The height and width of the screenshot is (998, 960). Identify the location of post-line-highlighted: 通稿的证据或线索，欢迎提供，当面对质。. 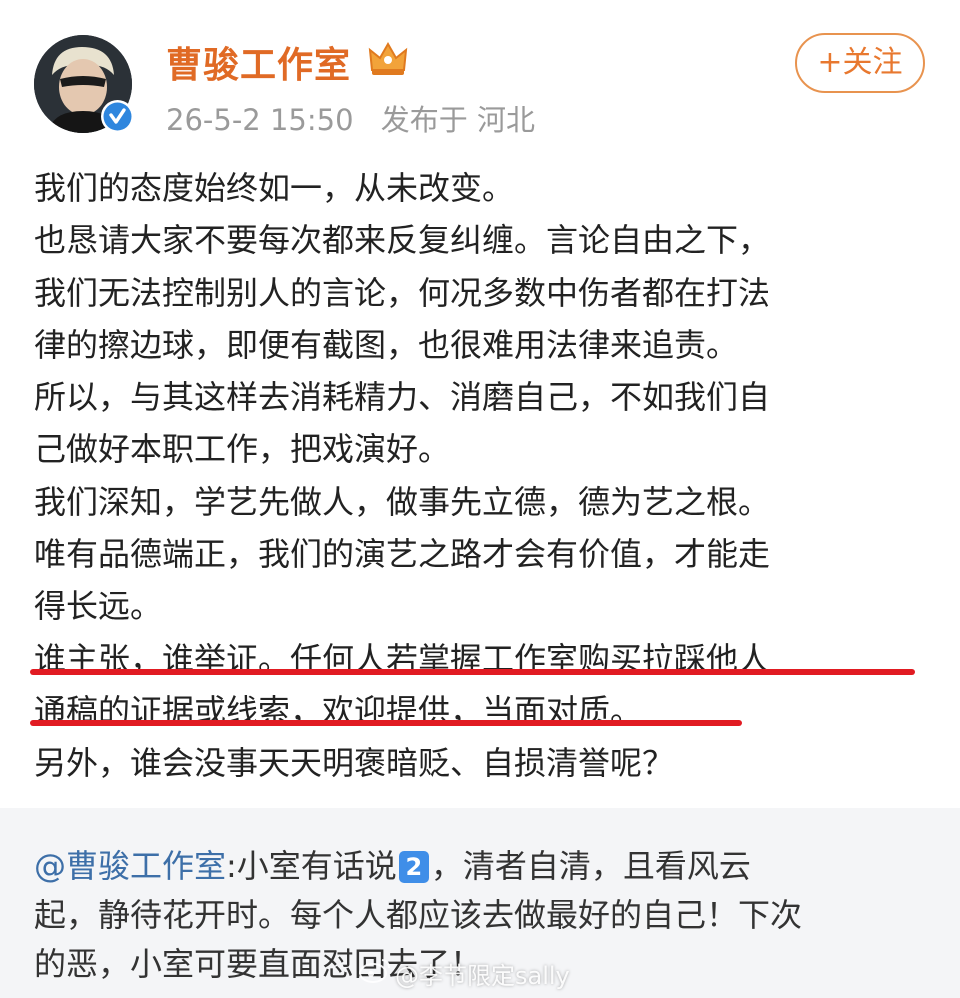
(338, 710).